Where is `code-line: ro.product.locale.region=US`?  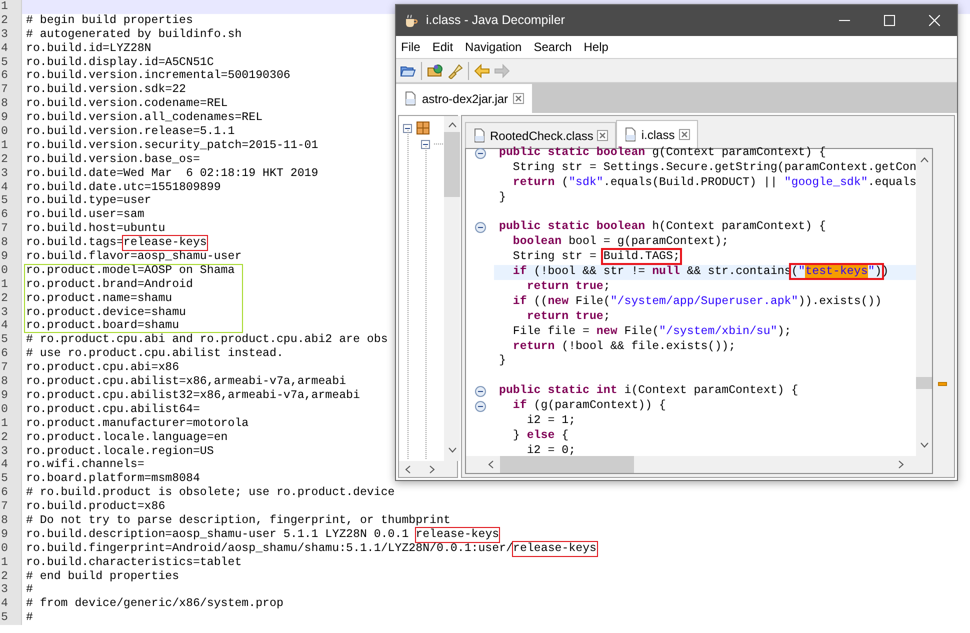 code-line: ro.product.locale.region=US is located at coordinates (120, 451).